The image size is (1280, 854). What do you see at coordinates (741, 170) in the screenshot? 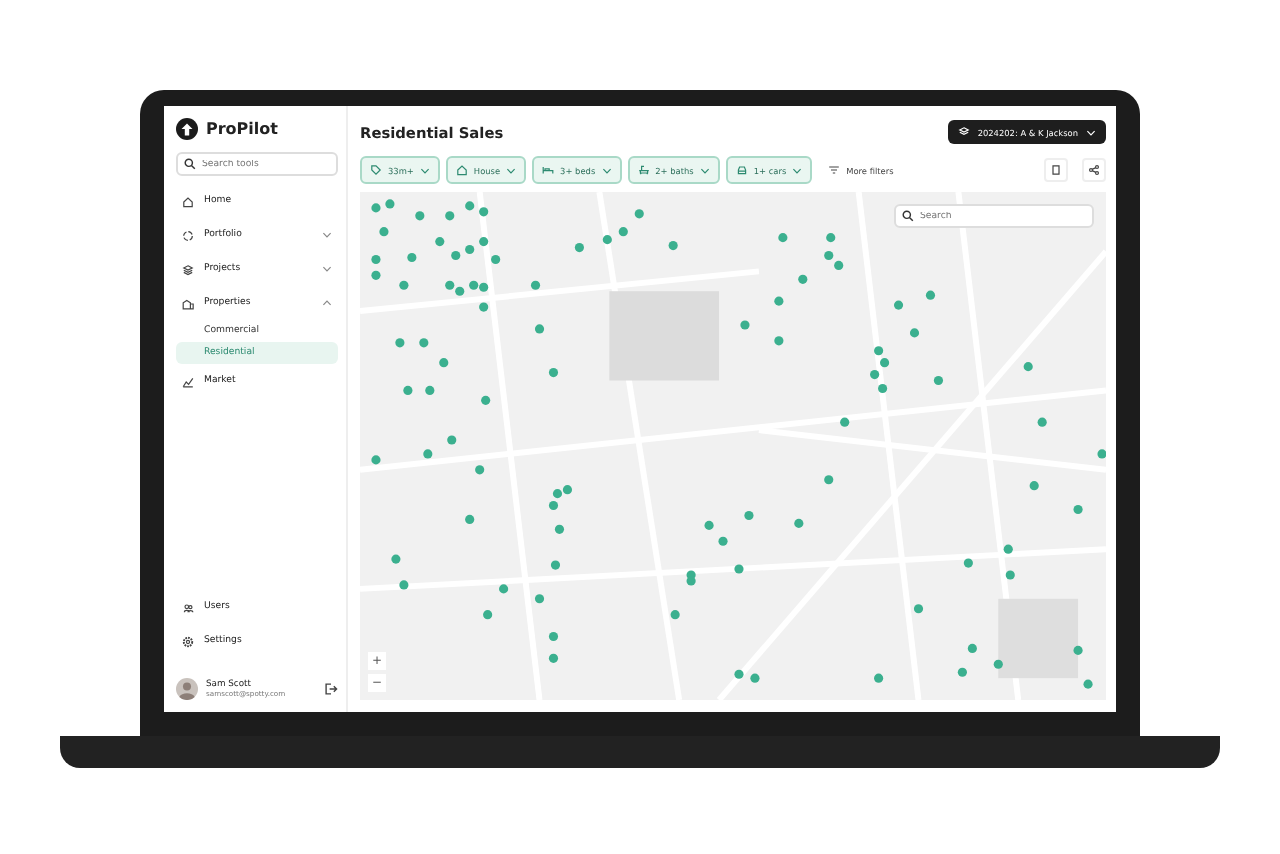
I see `car-icon` at bounding box center [741, 170].